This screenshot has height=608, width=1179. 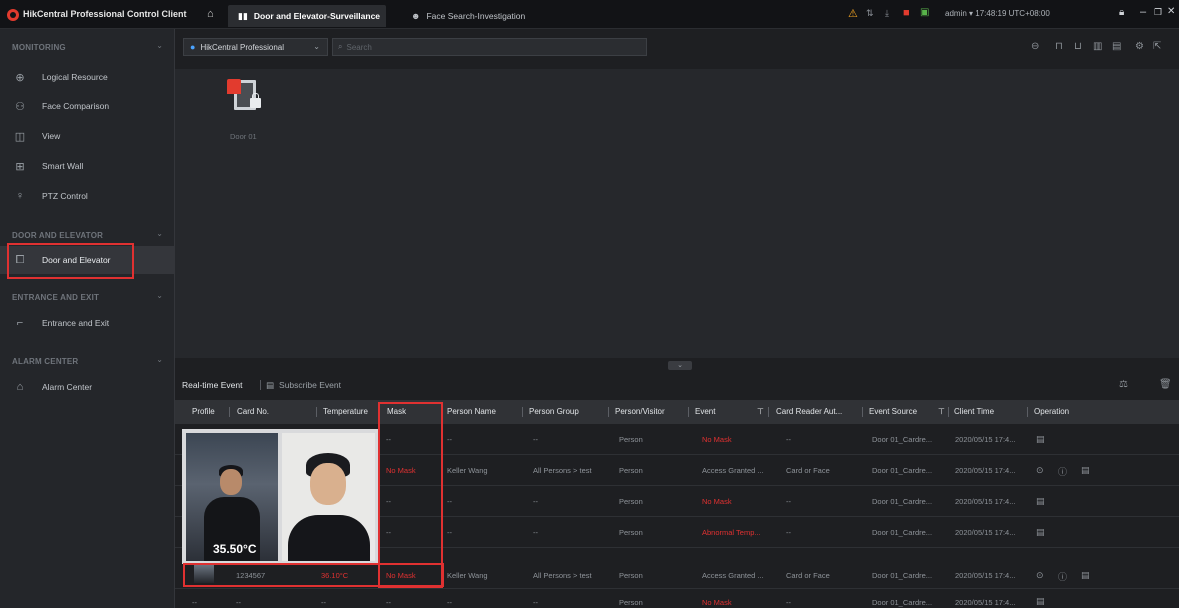 I want to click on restore-icon: ❐, so click(x=1158, y=12).